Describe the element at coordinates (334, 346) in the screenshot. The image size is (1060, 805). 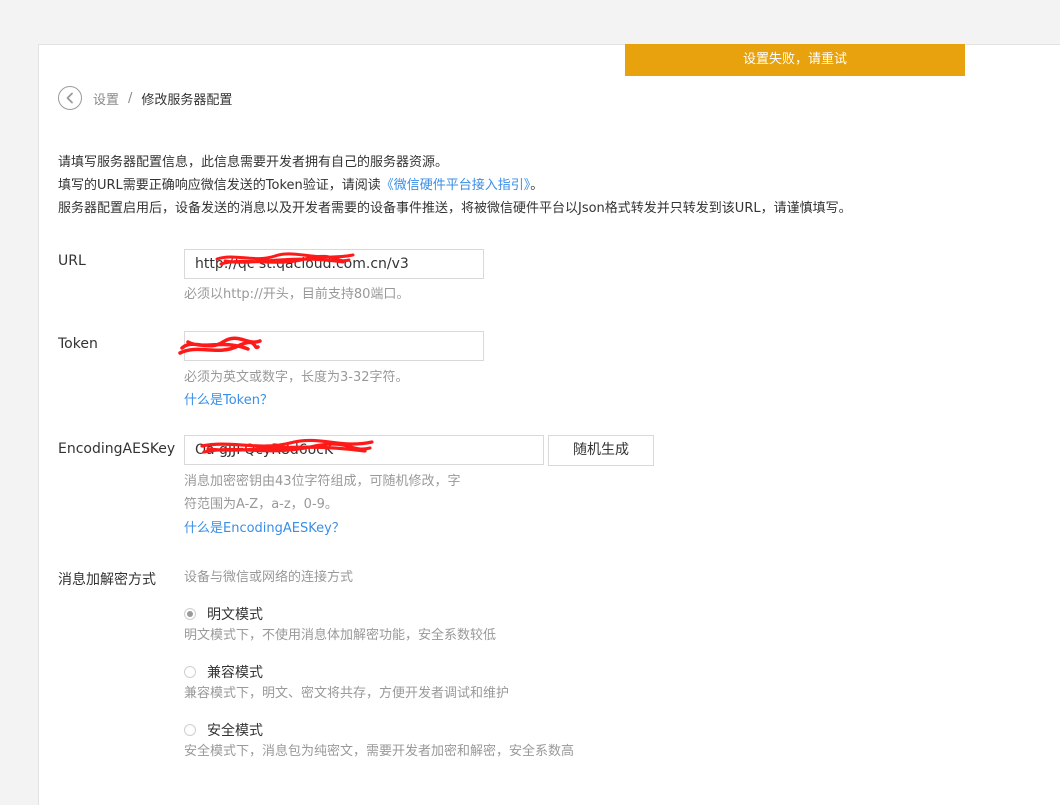
I see `token-input` at that location.